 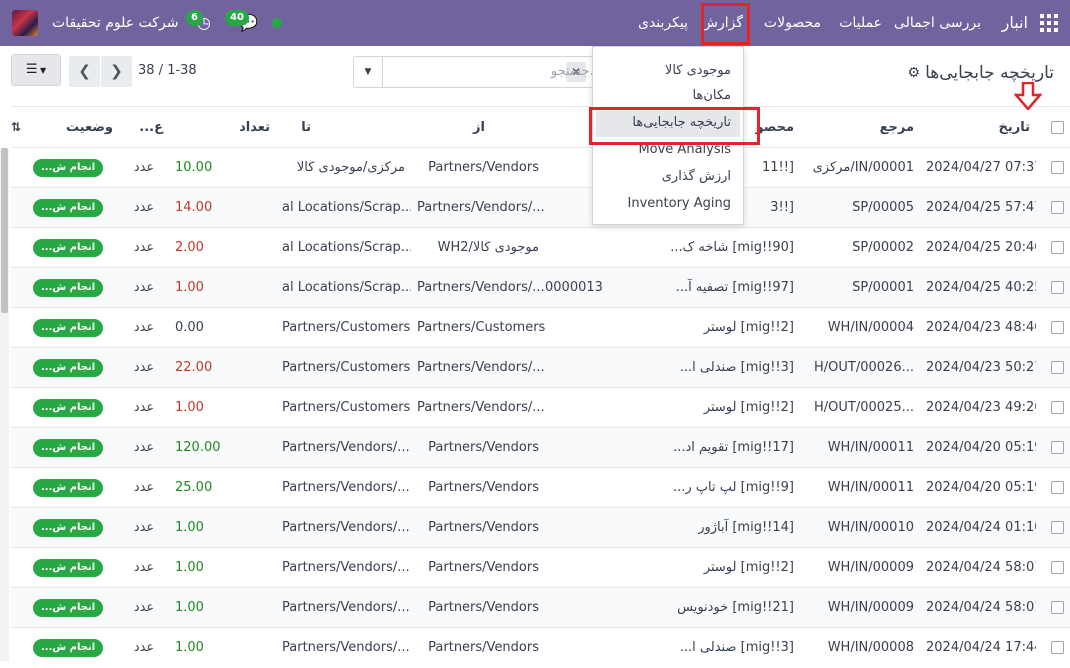 What do you see at coordinates (222, 207) in the screenshot?
I see `cell-quantity: 14.00` at bounding box center [222, 207].